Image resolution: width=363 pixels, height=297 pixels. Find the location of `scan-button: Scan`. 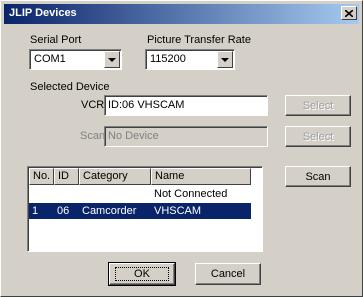

scan-button: Scan is located at coordinates (318, 176).